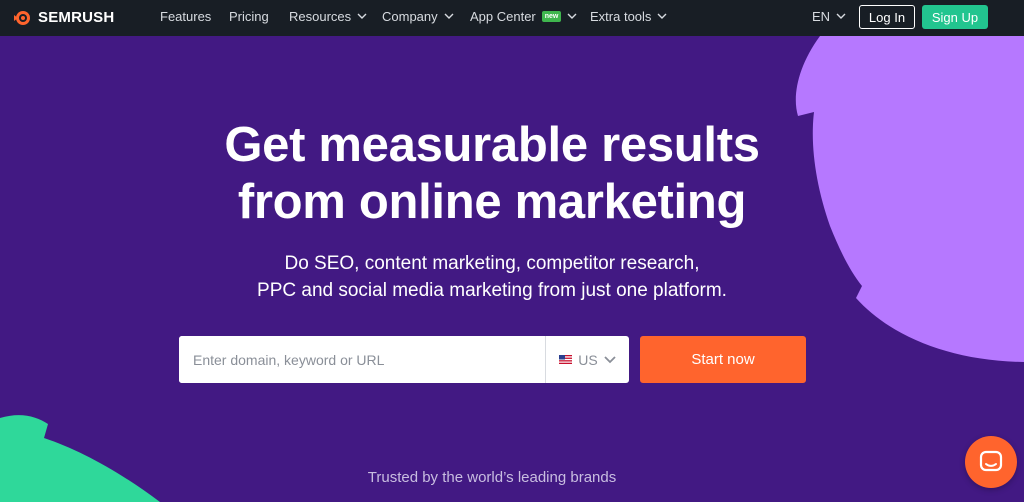  I want to click on nav-item-label: App Center, so click(503, 16).